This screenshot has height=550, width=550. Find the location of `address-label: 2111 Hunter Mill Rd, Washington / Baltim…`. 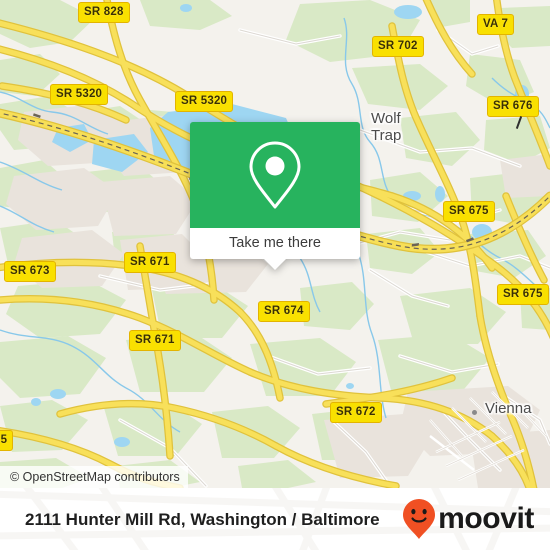

address-label: 2111 Hunter Mill Rd, Washington / Baltim… is located at coordinates (202, 519).